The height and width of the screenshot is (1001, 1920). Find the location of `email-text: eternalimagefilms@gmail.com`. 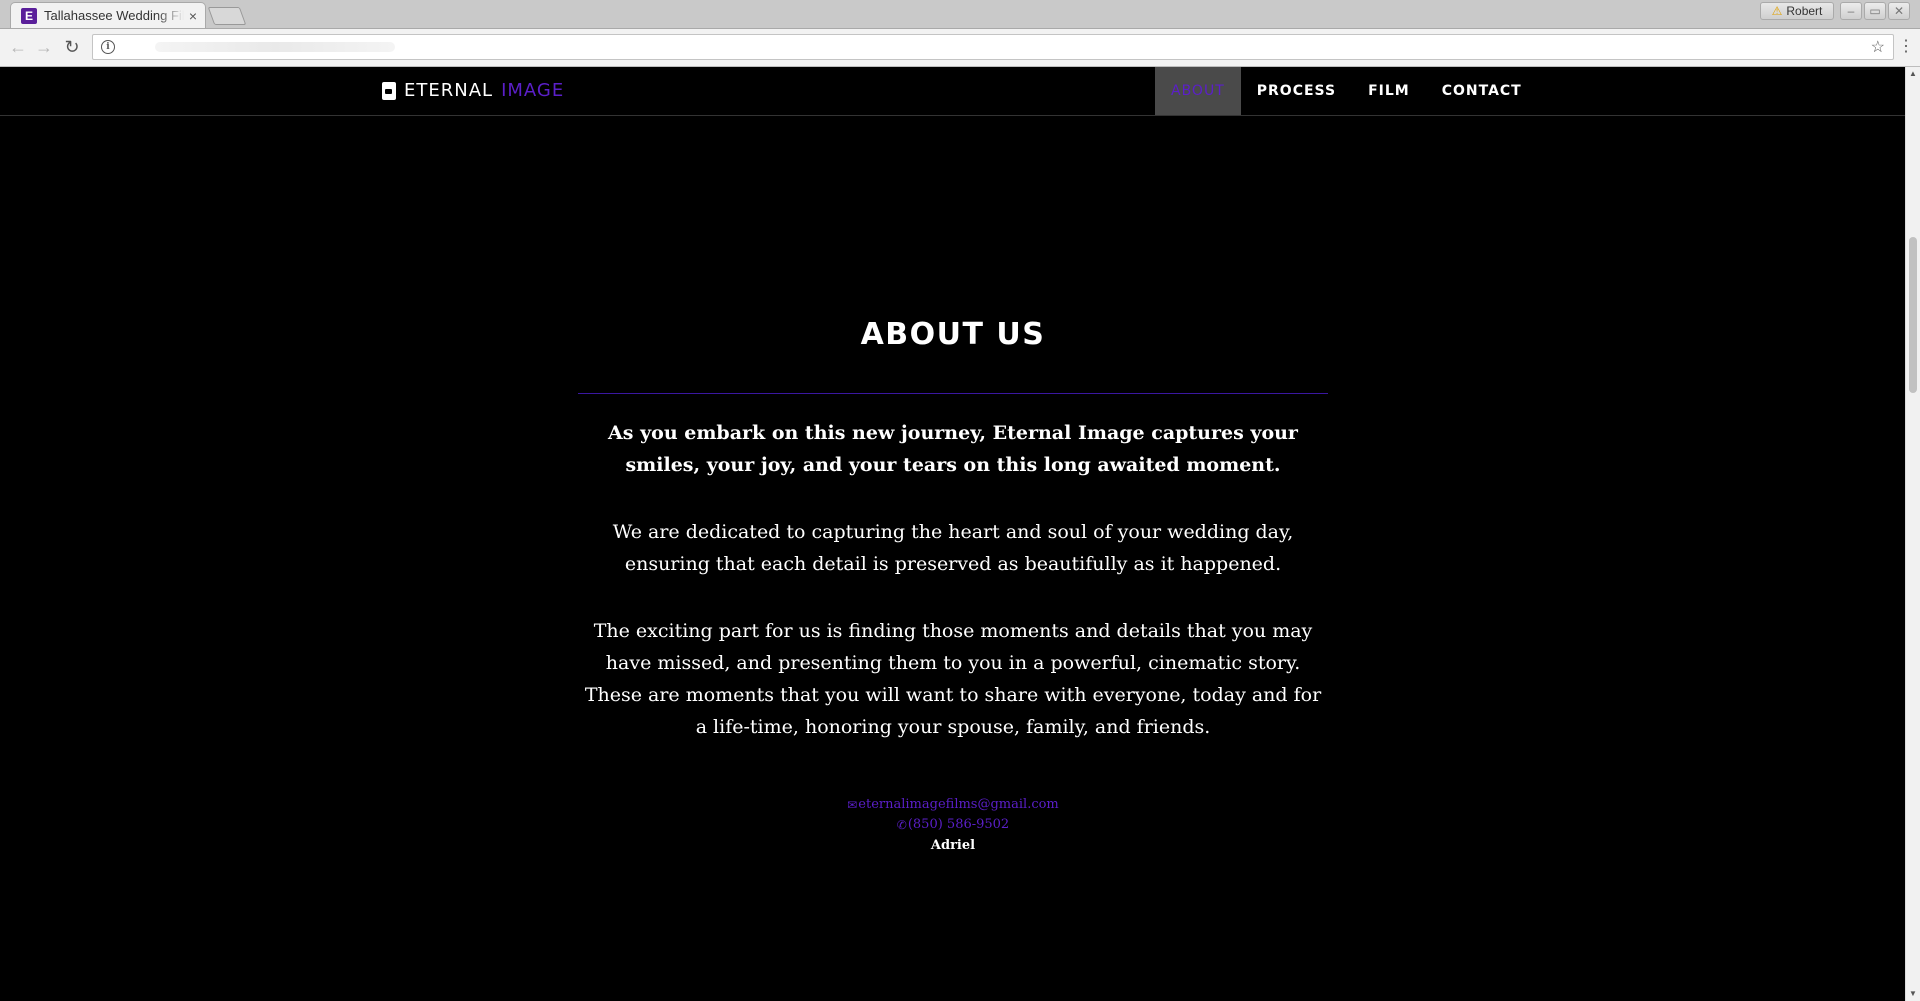

email-text: eternalimagefilms@gmail.com is located at coordinates (958, 805).